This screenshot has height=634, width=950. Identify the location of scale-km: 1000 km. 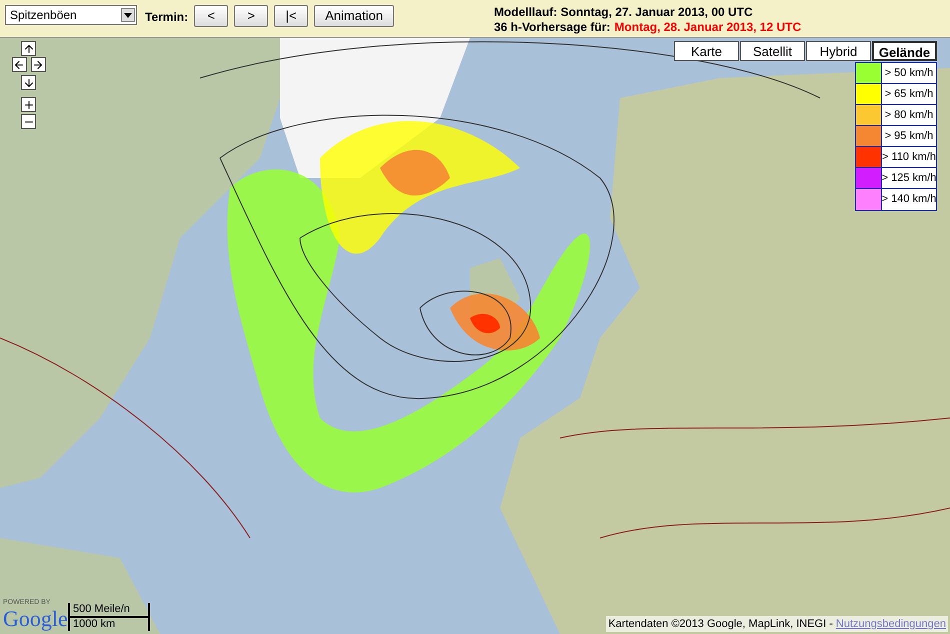
(94, 624).